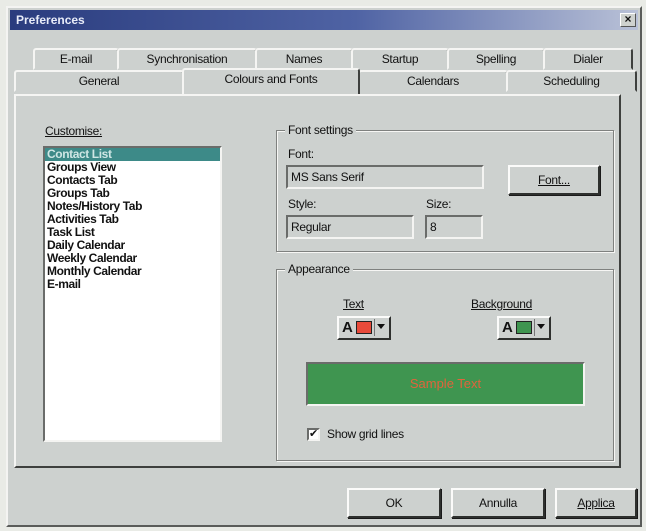 This screenshot has height=531, width=646. I want to click on font-label: Font:, so click(301, 154).